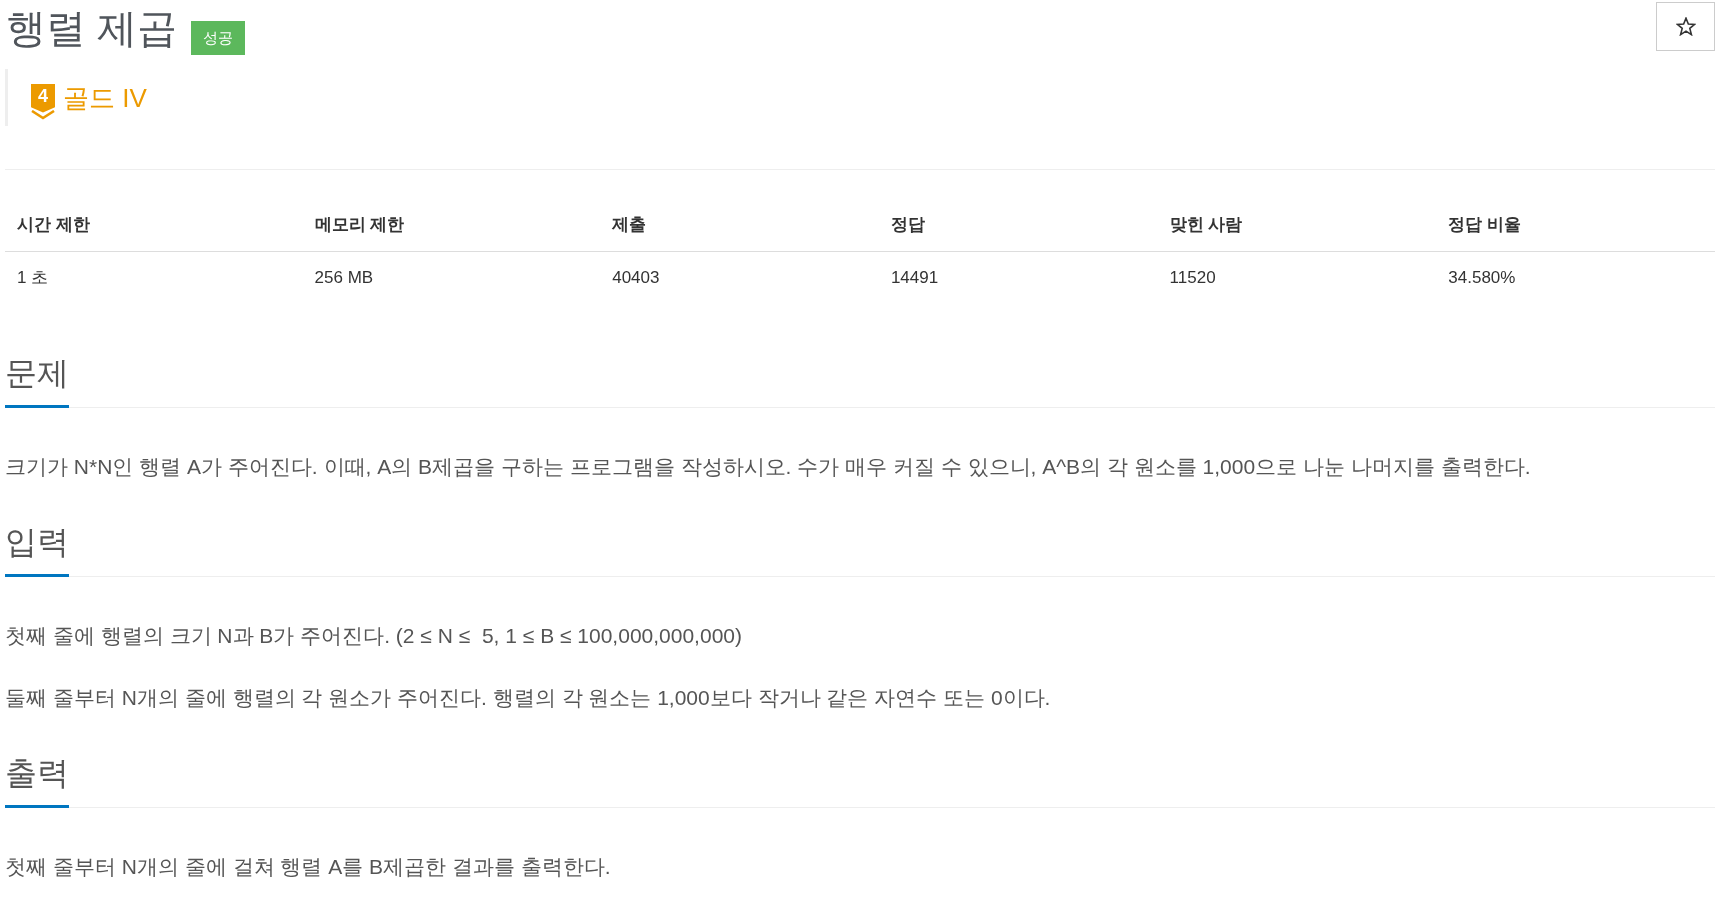 The width and height of the screenshot is (1722, 901). I want to click on table-cell: 40403, so click(739, 277).